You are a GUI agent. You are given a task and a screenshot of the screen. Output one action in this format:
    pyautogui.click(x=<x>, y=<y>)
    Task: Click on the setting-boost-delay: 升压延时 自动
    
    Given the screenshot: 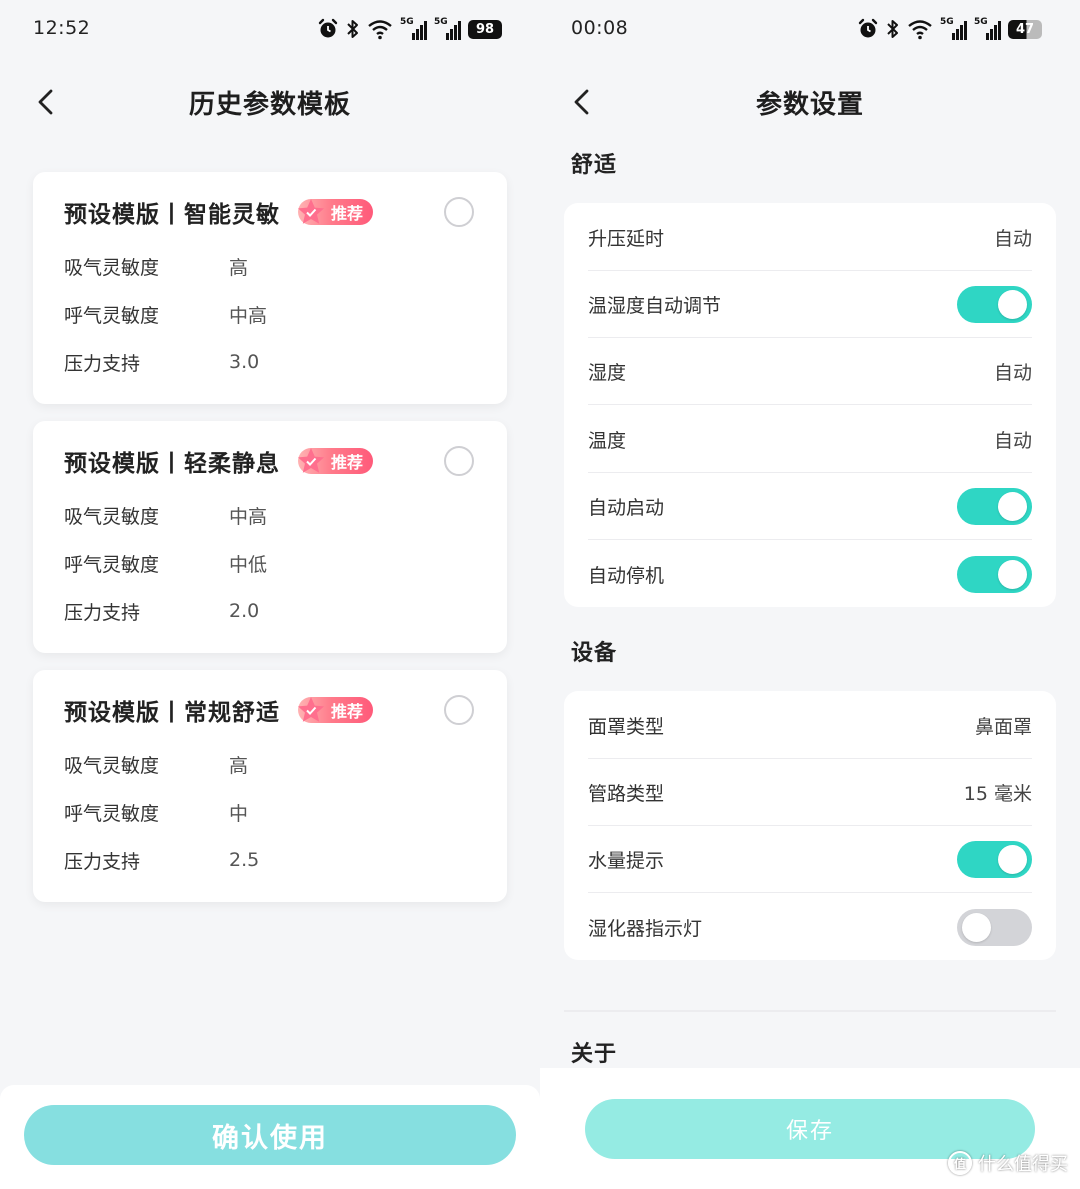 What is the action you would take?
    pyautogui.click(x=810, y=237)
    